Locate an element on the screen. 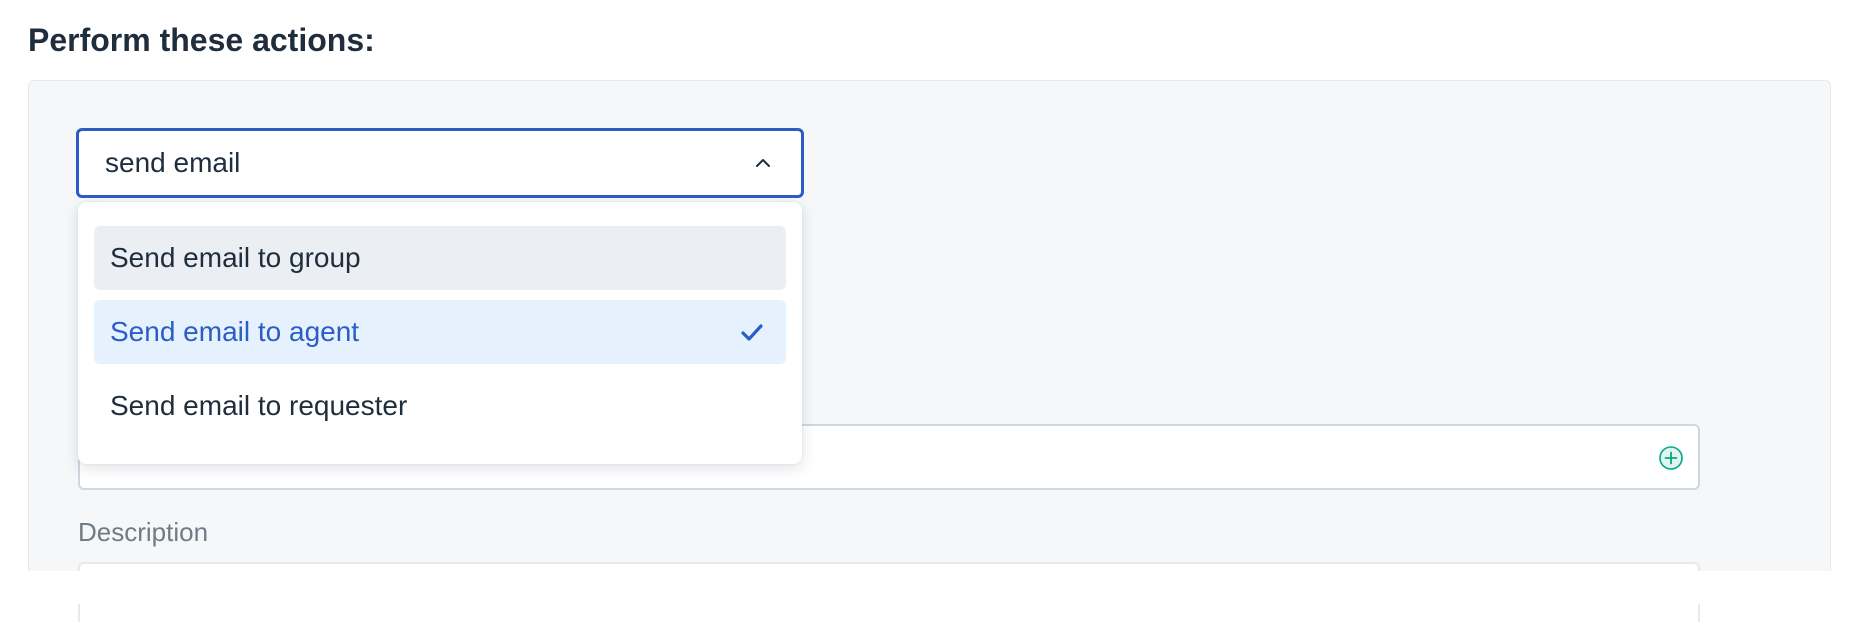 This screenshot has height=622, width=1860. description-label: Description is located at coordinates (143, 532).